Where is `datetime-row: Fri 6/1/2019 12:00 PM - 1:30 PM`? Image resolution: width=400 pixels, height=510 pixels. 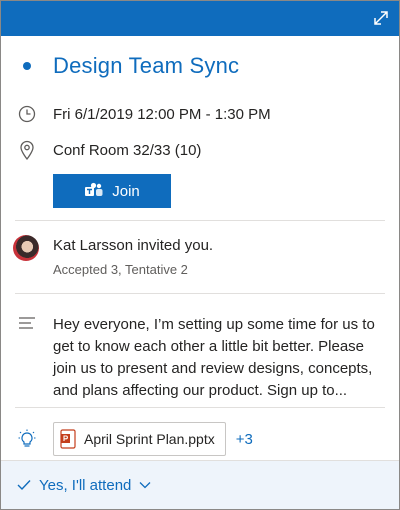 datetime-row: Fri 6/1/2019 12:00 PM - 1:30 PM is located at coordinates (200, 114).